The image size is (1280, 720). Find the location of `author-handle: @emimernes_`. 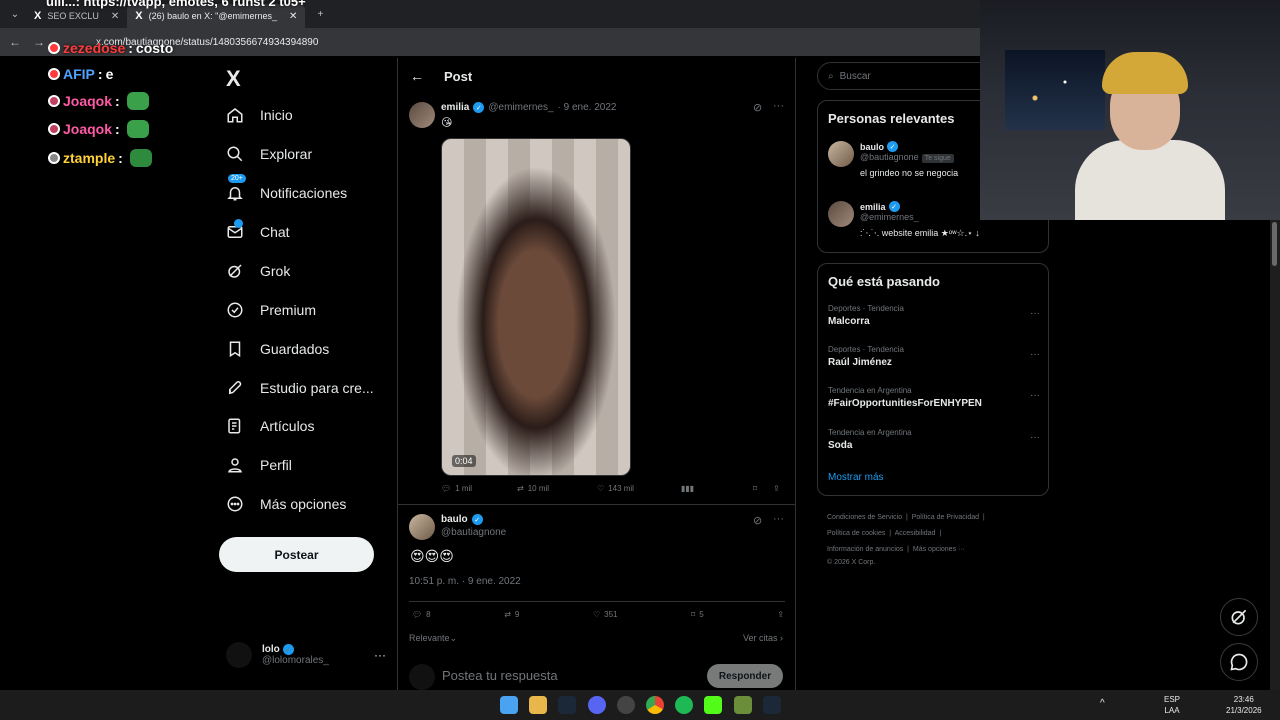

author-handle: @emimernes_ is located at coordinates (520, 107).